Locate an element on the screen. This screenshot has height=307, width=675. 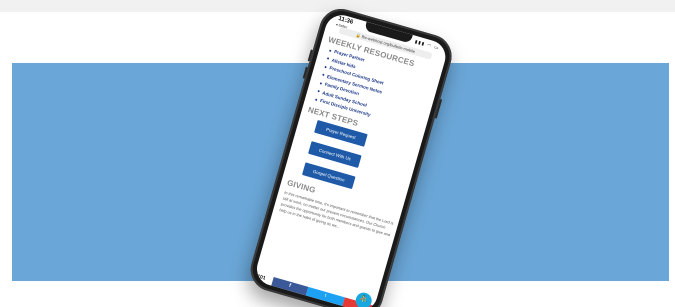
twitter-share-button: t is located at coordinates (325, 296).